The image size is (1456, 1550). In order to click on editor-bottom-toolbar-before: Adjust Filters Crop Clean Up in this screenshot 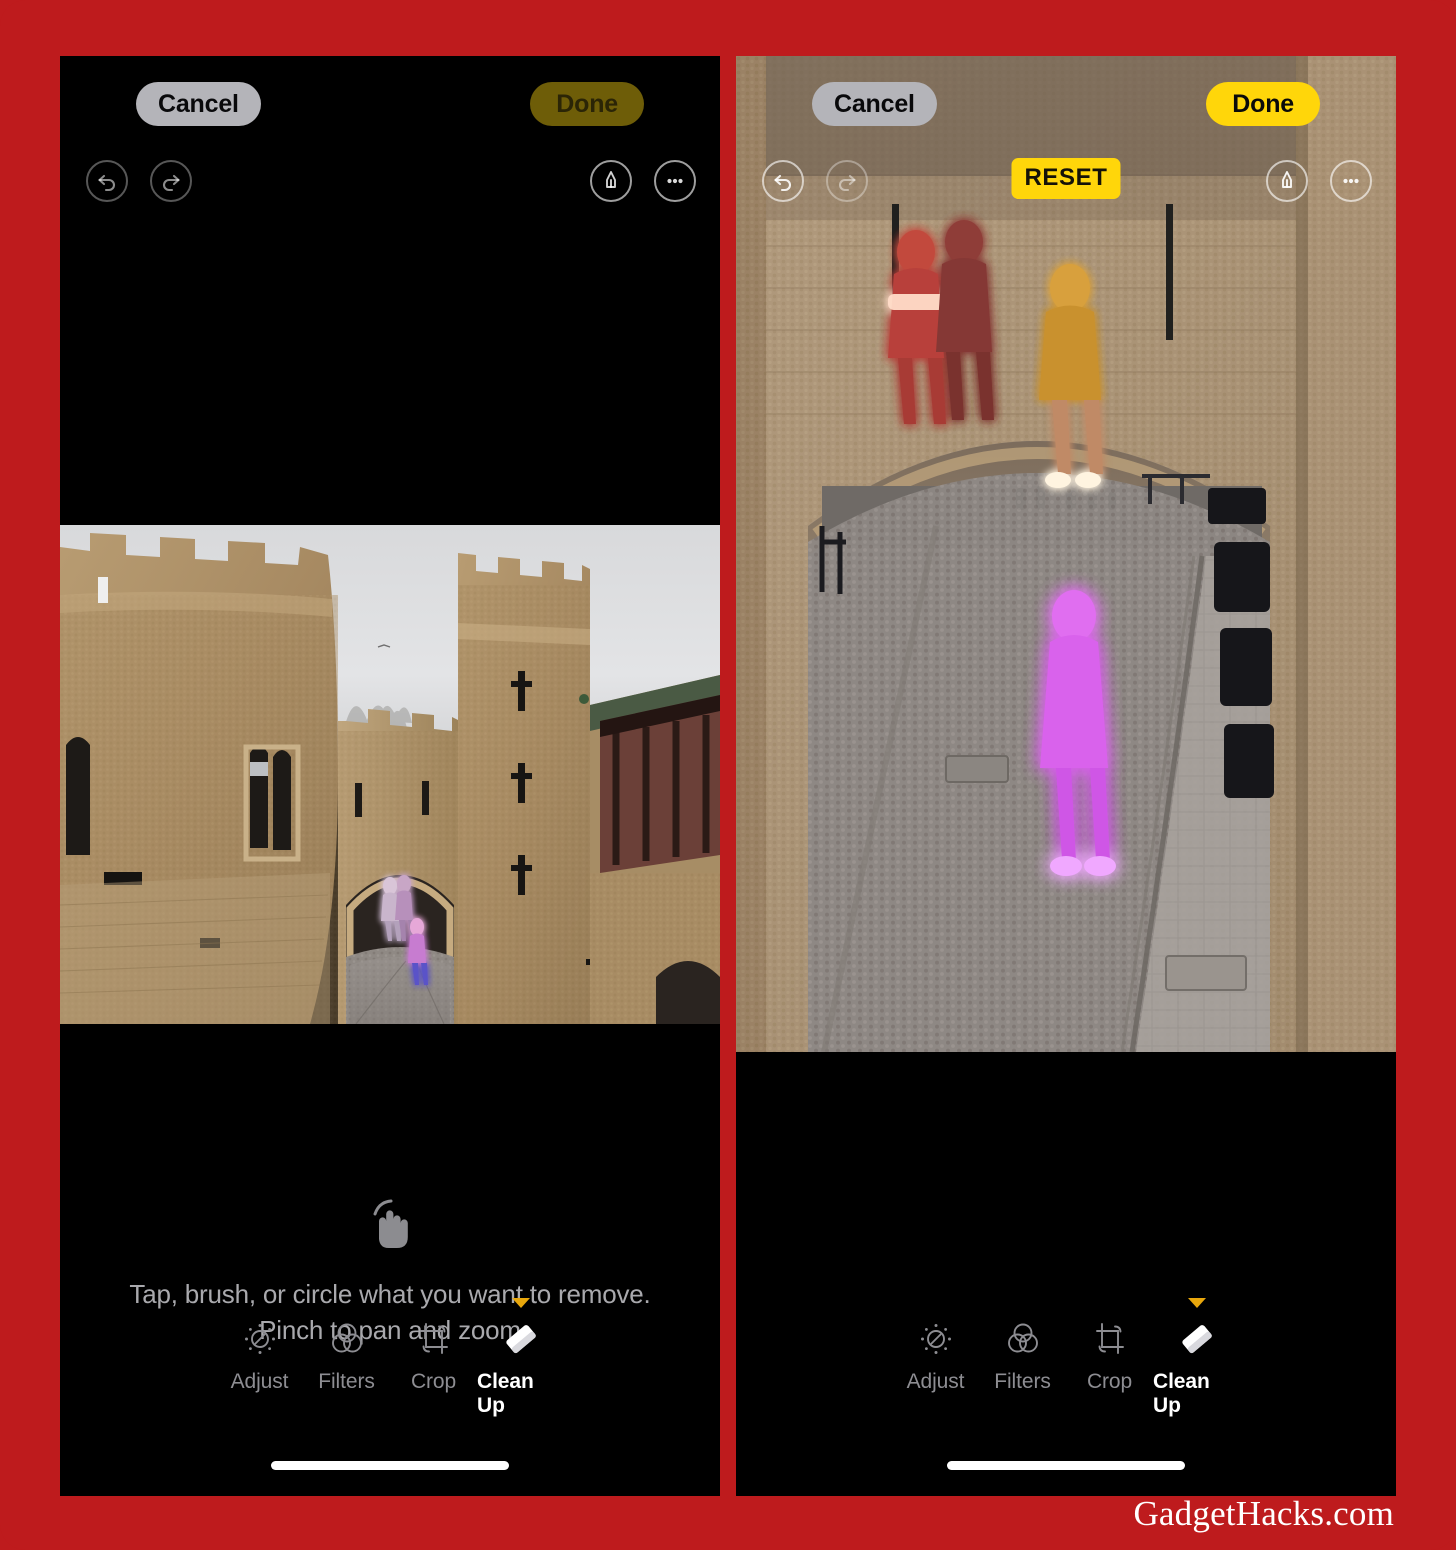, I will do `click(390, 1358)`.